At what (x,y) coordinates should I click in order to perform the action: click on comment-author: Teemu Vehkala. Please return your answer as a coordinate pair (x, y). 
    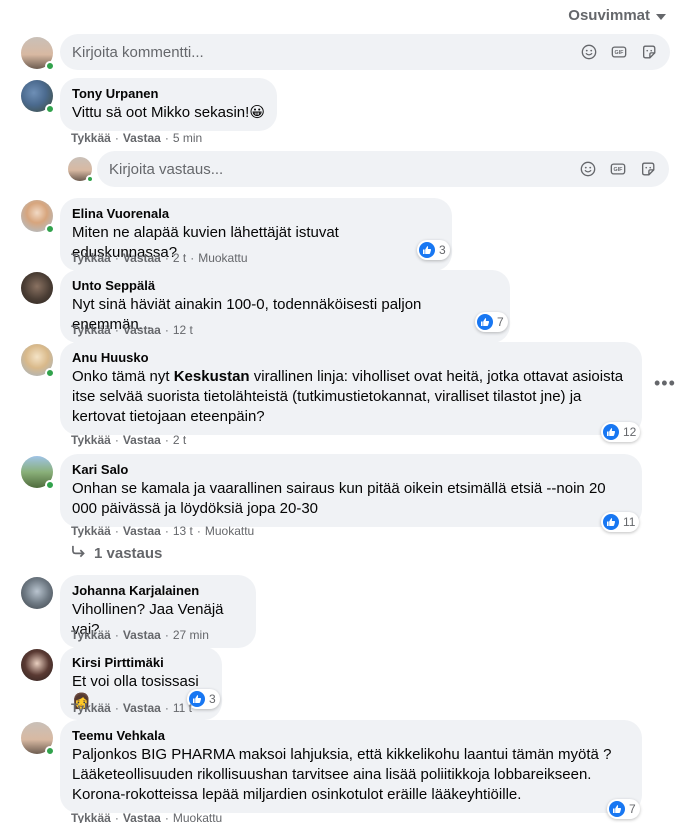
    Looking at the image, I should click on (351, 736).